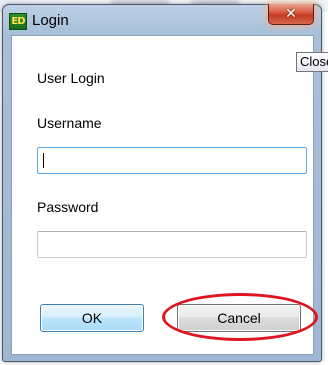  I want to click on username-field, so click(172, 160).